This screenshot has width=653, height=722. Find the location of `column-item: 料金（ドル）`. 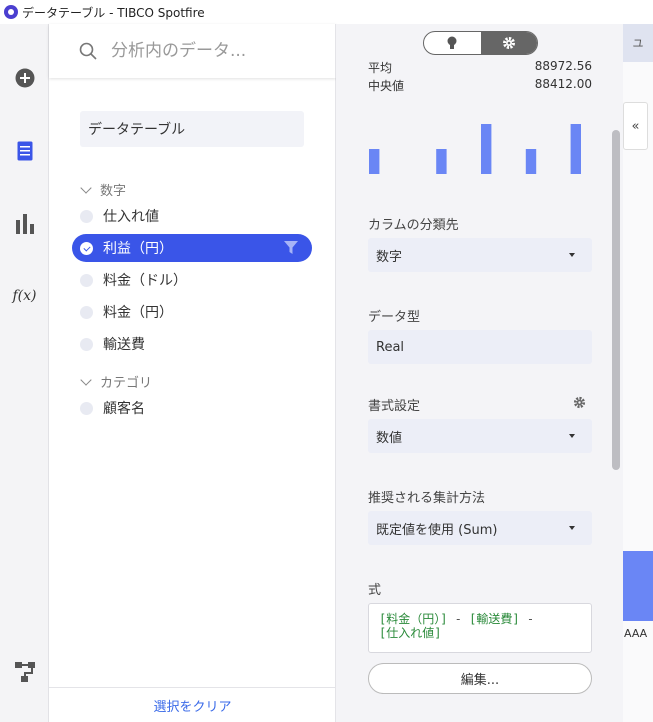

column-item: 料金（ドル） is located at coordinates (192, 280).